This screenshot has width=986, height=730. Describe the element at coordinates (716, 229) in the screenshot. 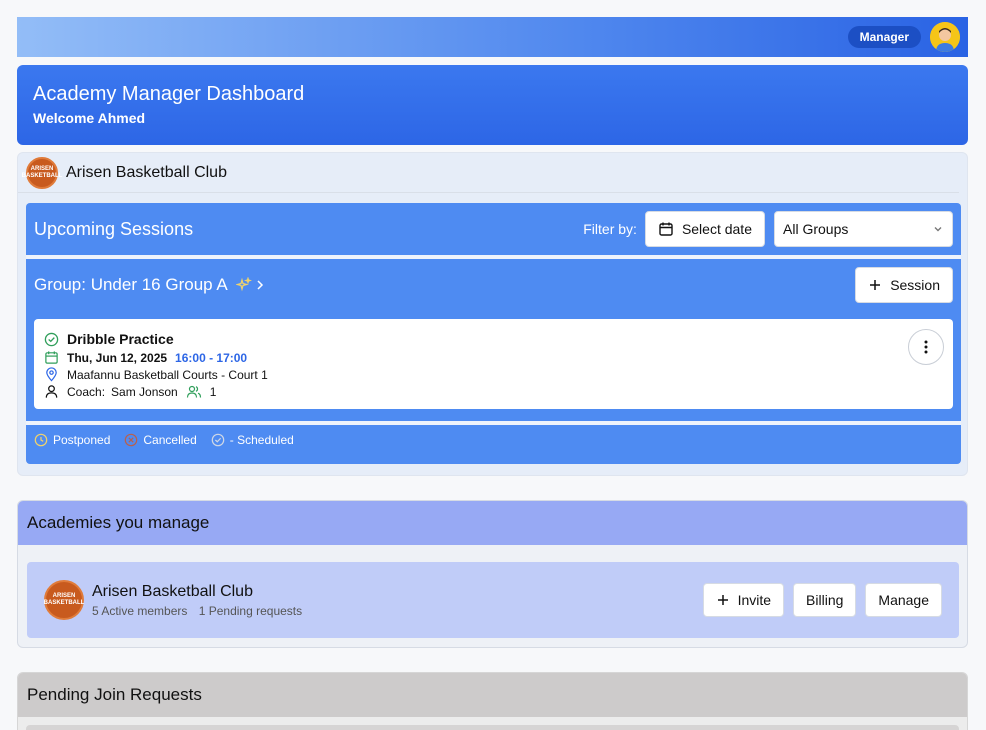

I see `select-date-label: Select date` at that location.